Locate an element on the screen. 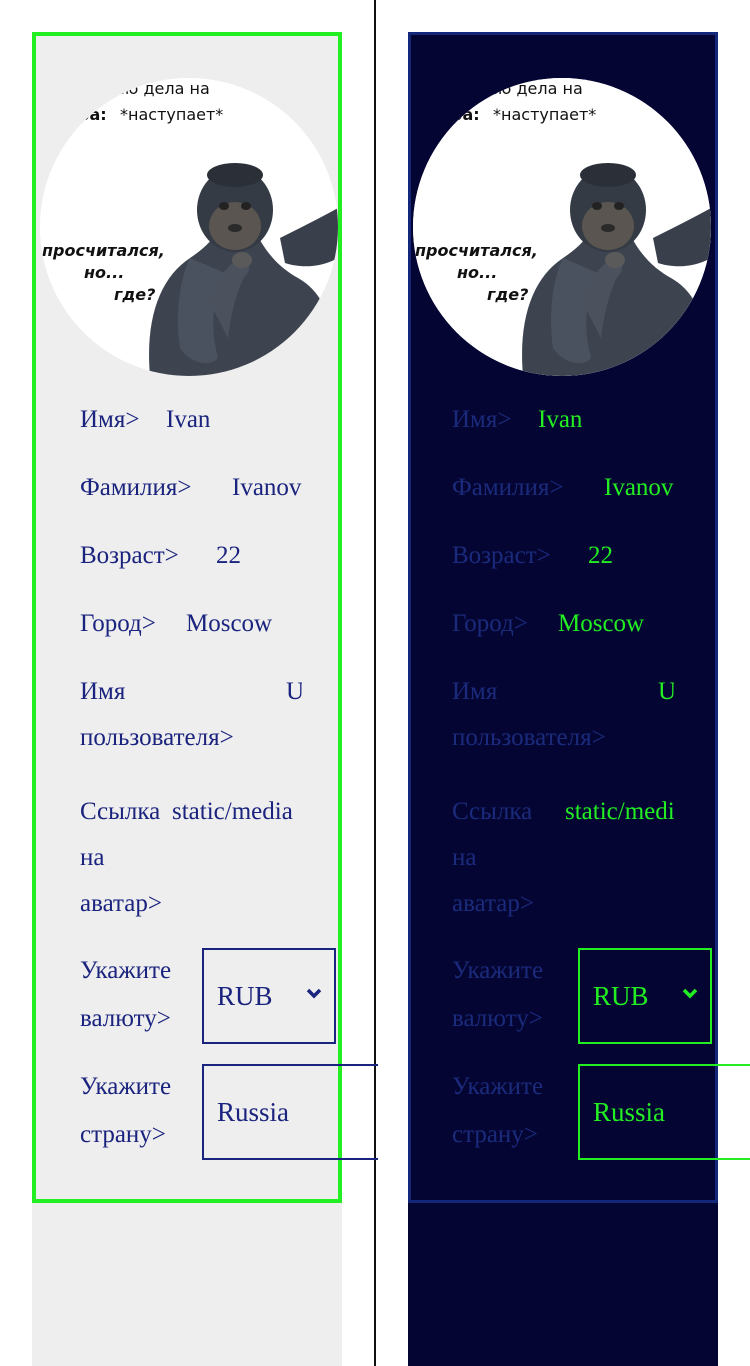 The height and width of the screenshot is (1366, 750). vertical-divider is located at coordinates (375, 683).